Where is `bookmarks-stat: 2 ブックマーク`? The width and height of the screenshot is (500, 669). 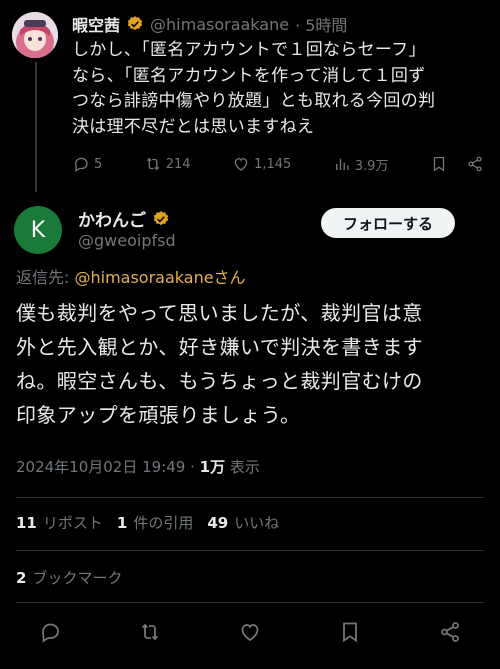 bookmarks-stat: 2 ブックマーク is located at coordinates (69, 577).